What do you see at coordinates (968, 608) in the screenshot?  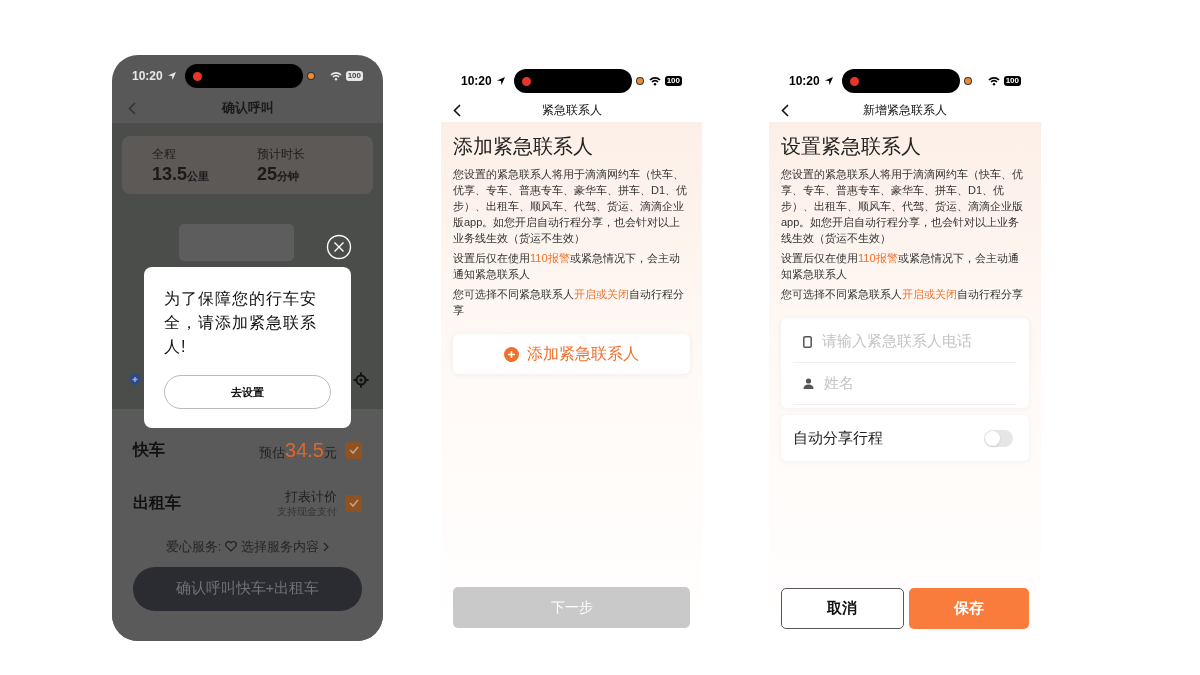 I see `save-button: 保存` at bounding box center [968, 608].